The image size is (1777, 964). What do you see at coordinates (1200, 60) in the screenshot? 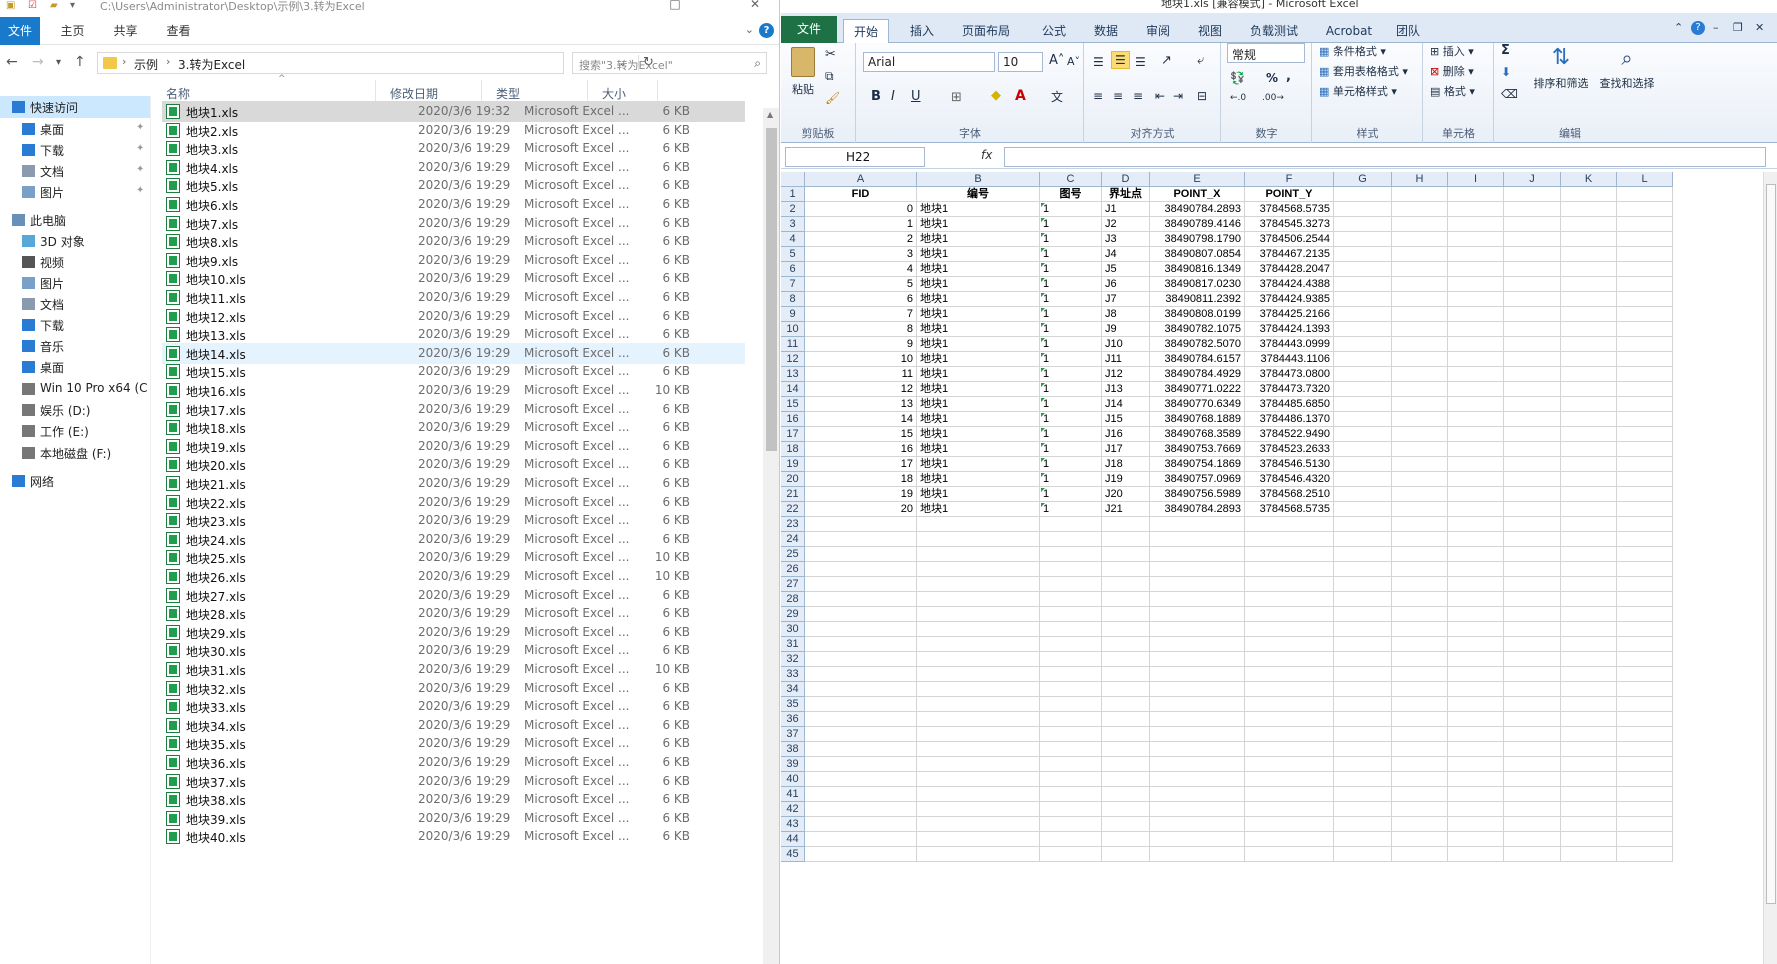
I see `wrap-text-icon: ⤶` at bounding box center [1200, 60].